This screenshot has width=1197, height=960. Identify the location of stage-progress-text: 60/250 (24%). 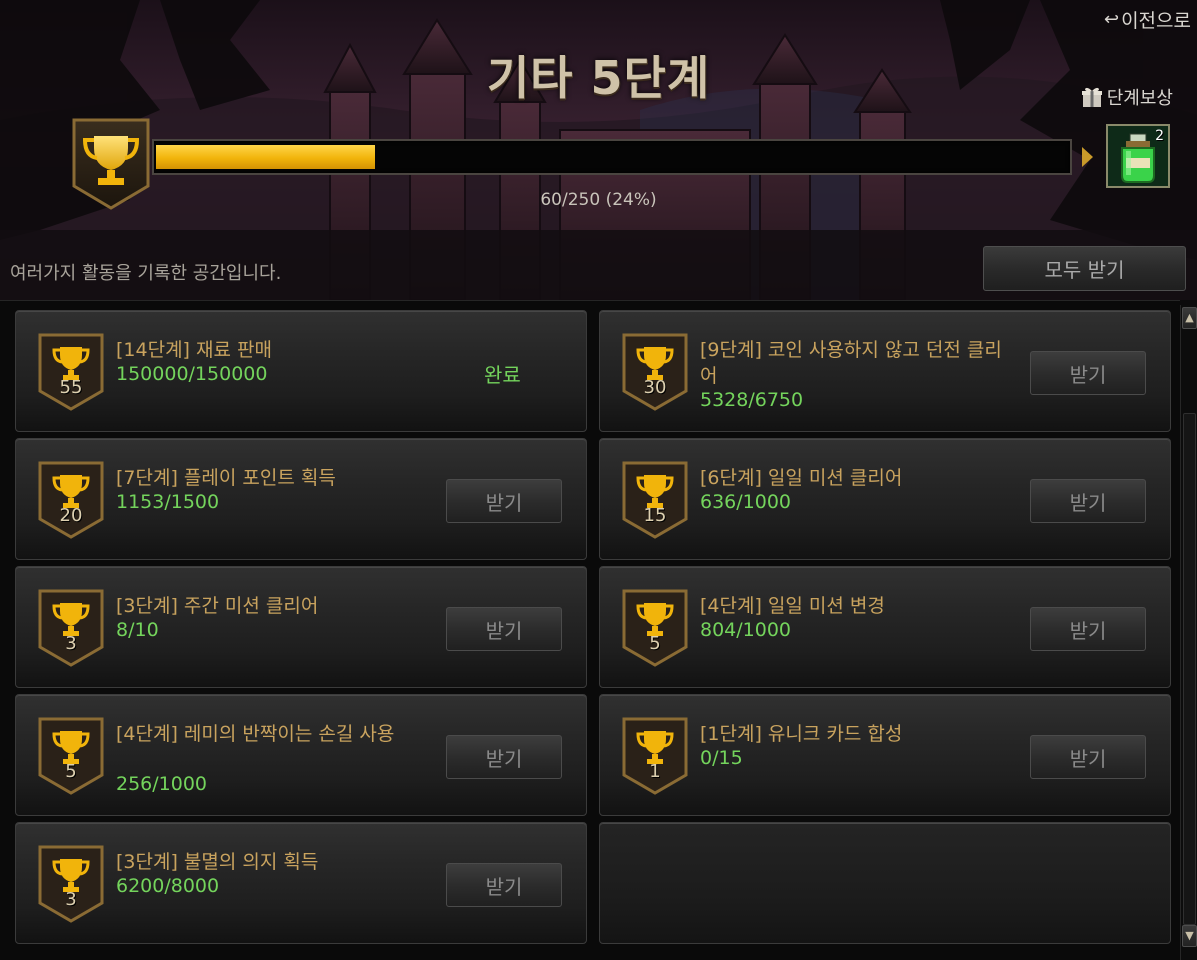
(598, 200).